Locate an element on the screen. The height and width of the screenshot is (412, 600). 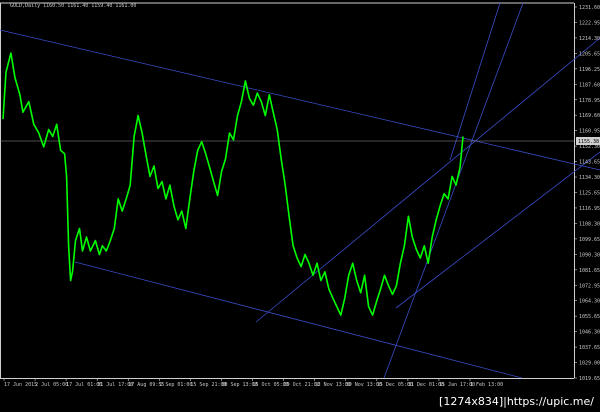
price-tick-label: 1205.65 is located at coordinates (589, 54).